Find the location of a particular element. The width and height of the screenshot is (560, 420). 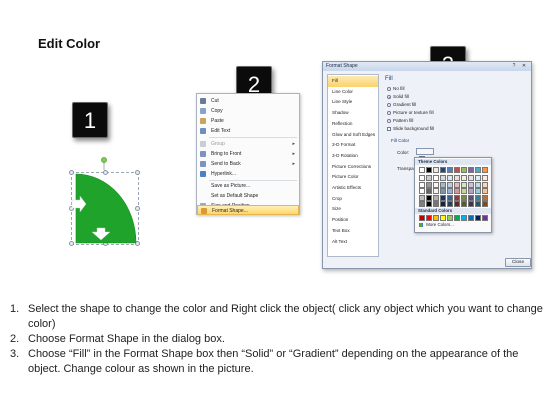

green-quarter-shape is located at coordinates (106, 201).